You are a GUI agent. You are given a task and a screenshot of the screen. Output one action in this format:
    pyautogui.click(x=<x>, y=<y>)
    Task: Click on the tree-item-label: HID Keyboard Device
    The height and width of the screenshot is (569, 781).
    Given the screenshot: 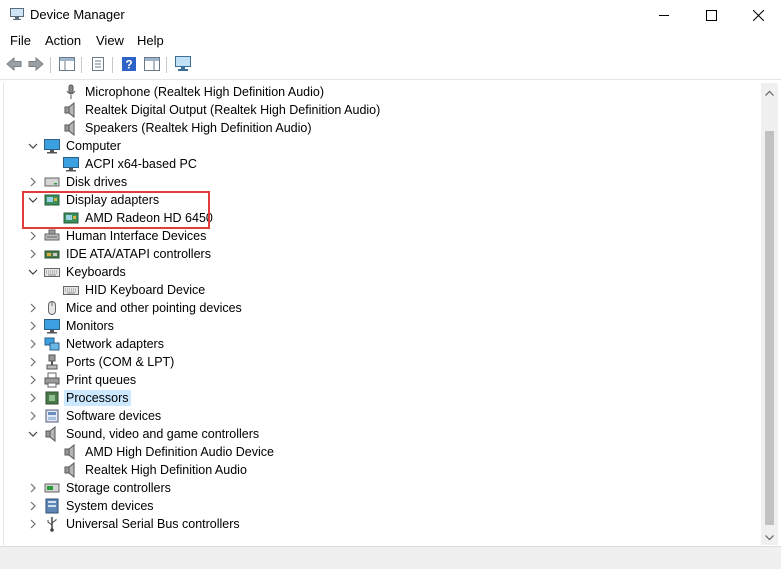 What is the action you would take?
    pyautogui.click(x=145, y=290)
    